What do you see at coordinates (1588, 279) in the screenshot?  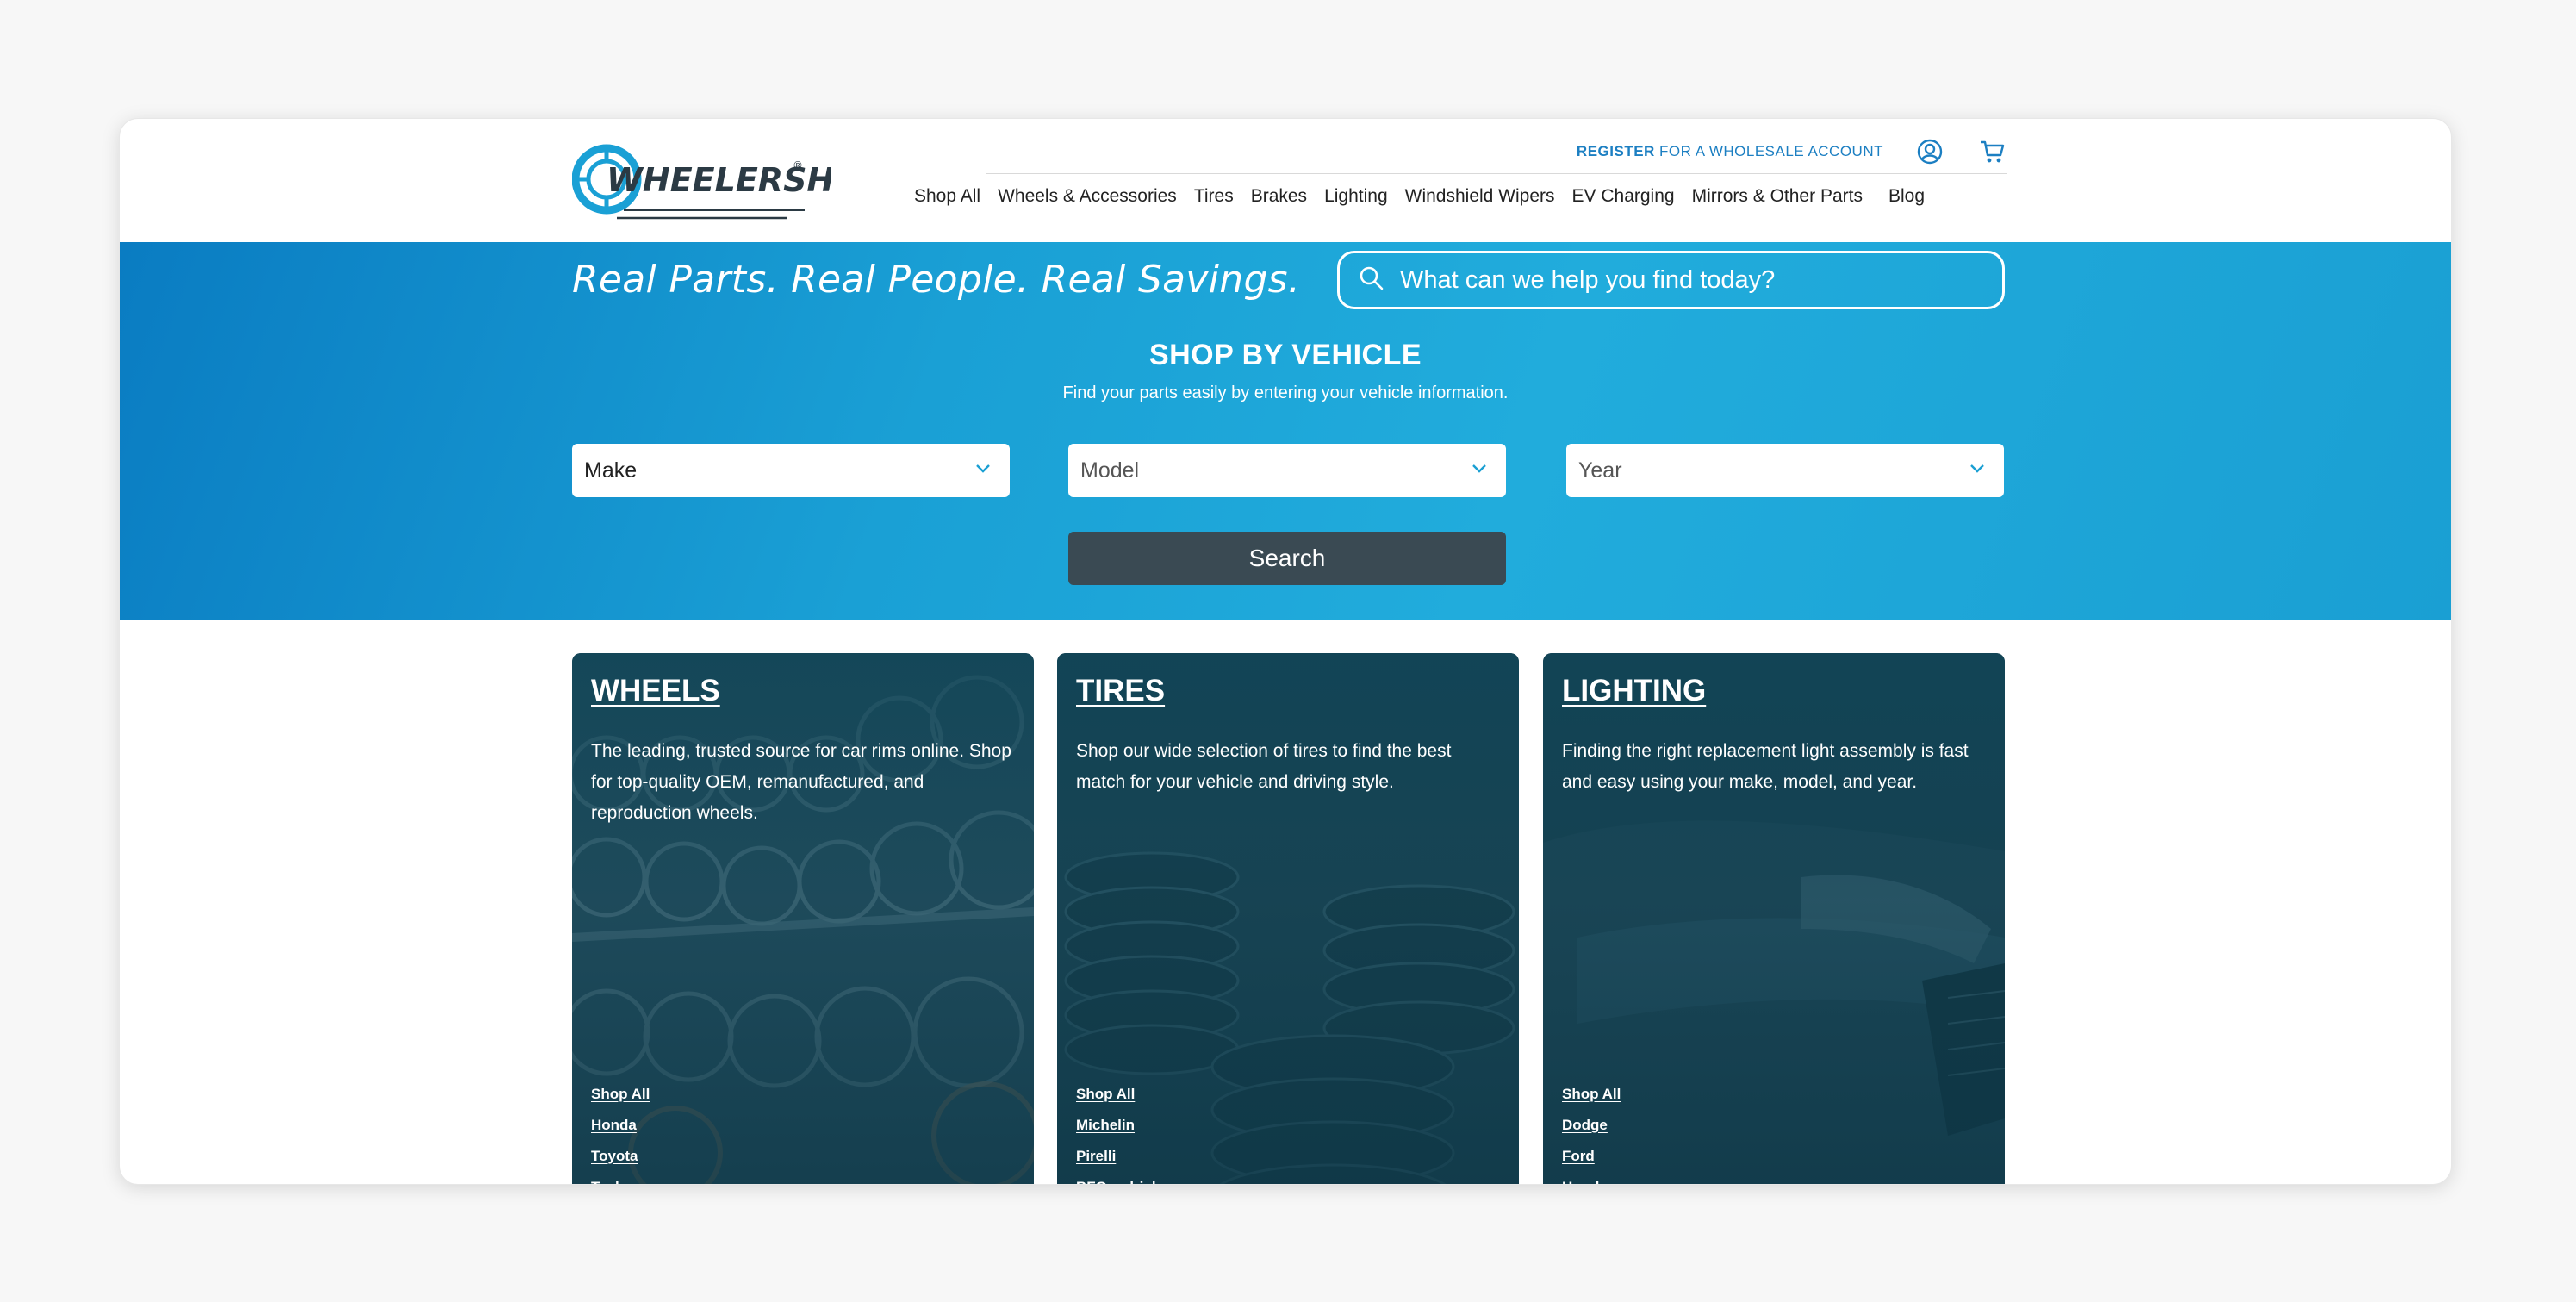 I see `search-placeholder: What can we help you find today?` at bounding box center [1588, 279].